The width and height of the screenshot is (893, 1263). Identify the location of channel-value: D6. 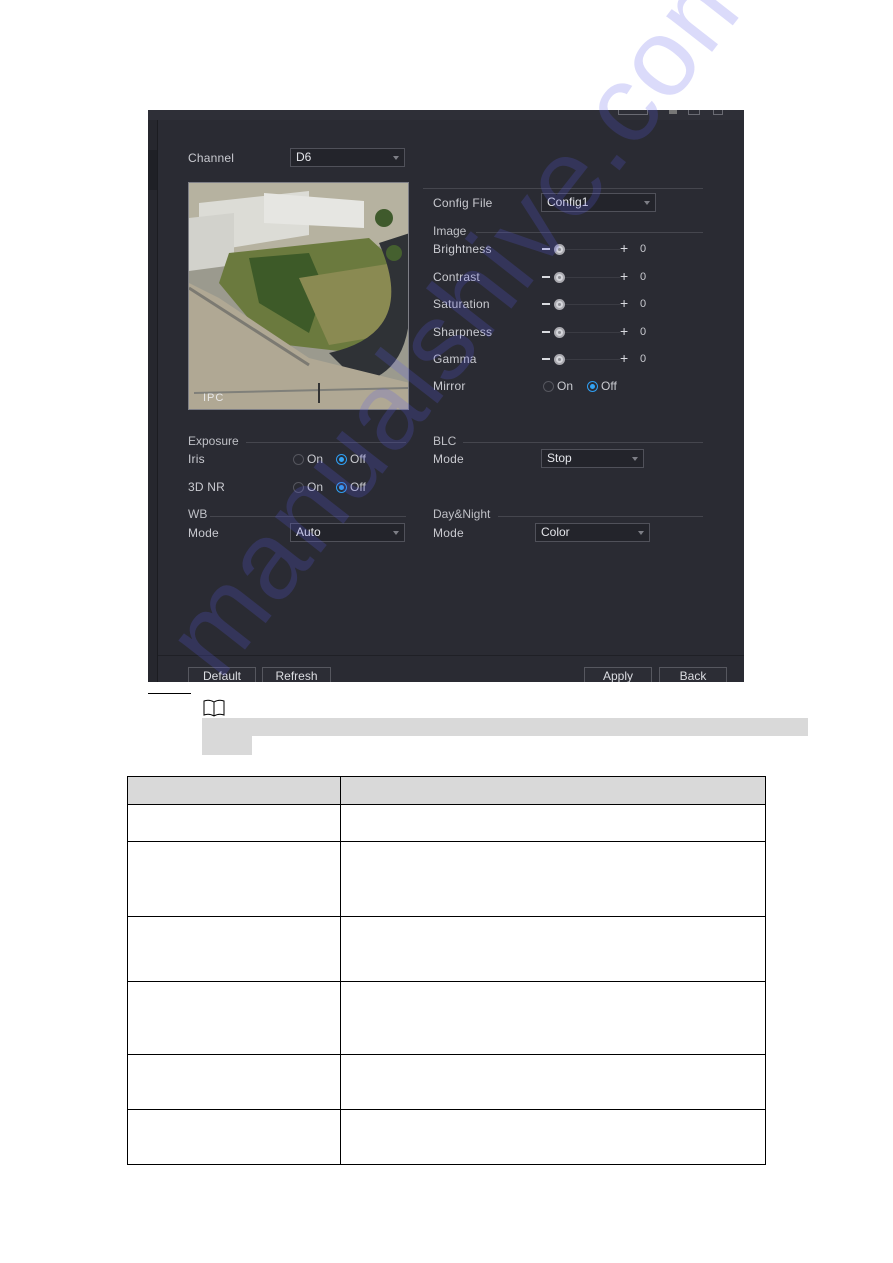
(304, 157).